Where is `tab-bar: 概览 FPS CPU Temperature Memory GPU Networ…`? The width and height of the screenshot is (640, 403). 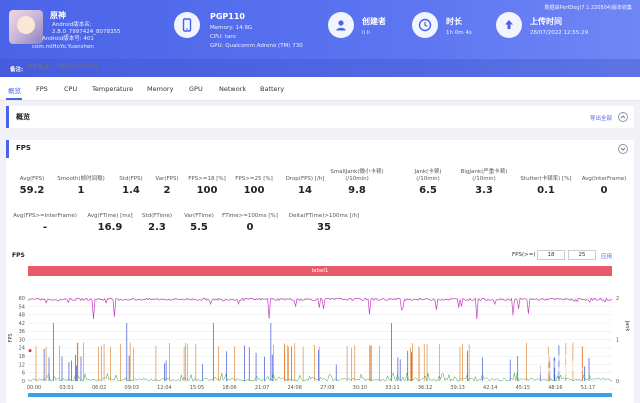 tab-bar: 概览 FPS CPU Temperature Memory GPU Networ… is located at coordinates (320, 89).